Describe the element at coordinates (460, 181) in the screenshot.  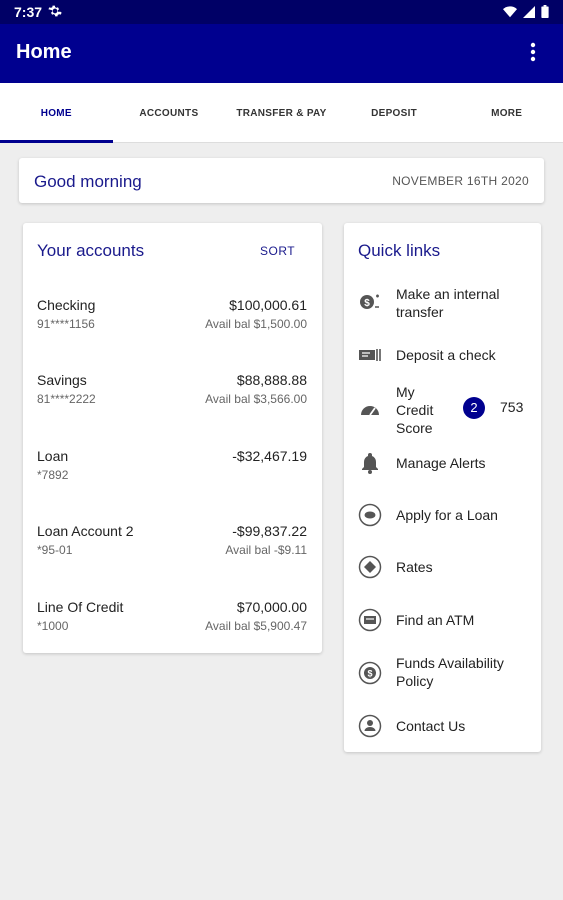
I see `greeting-date: NOVEMBER 16TH 2020` at that location.